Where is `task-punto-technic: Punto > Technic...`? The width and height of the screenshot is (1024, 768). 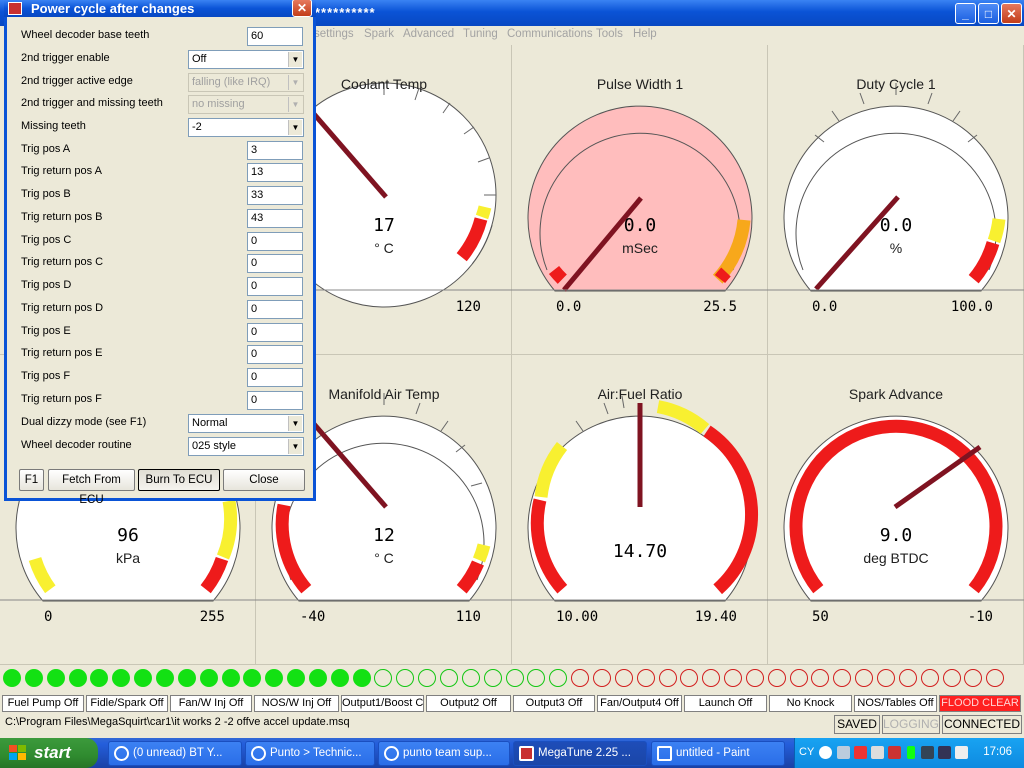
task-punto-technic: Punto > Technic... is located at coordinates (310, 753).